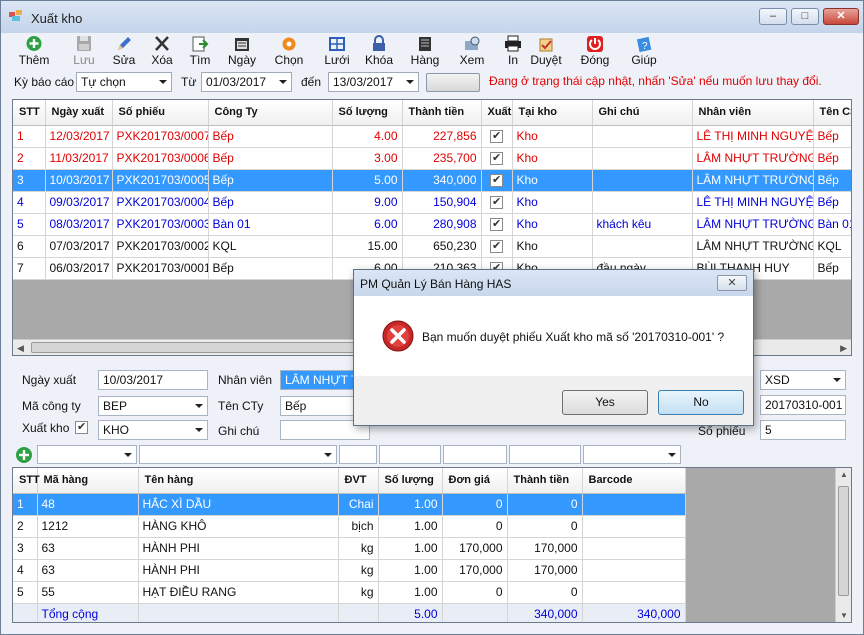 The image size is (864, 635). Describe the element at coordinates (843, 348) in the screenshot. I see `scroll-right-icon: ▶` at that location.